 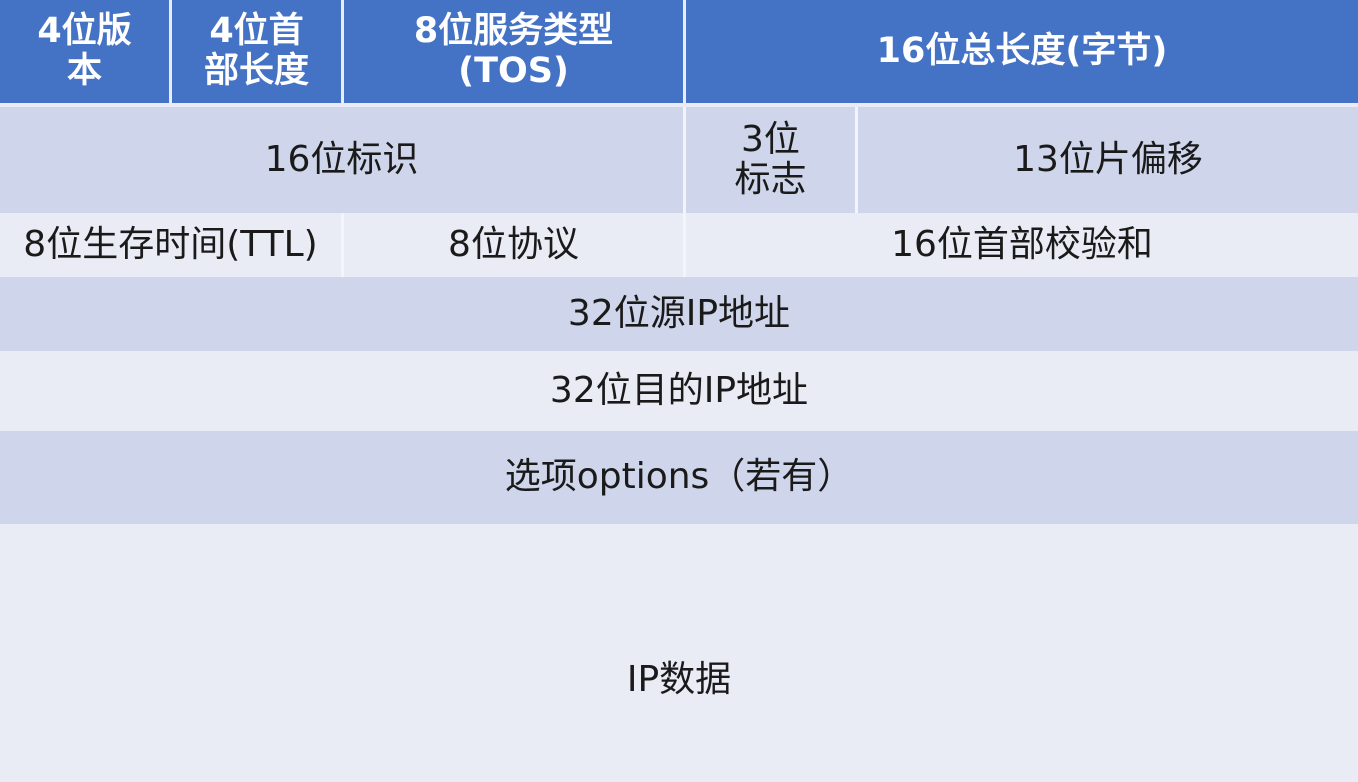 I want to click on identification-row: 16位标识 3位 标志 13位片偏移, so click(x=679, y=160).